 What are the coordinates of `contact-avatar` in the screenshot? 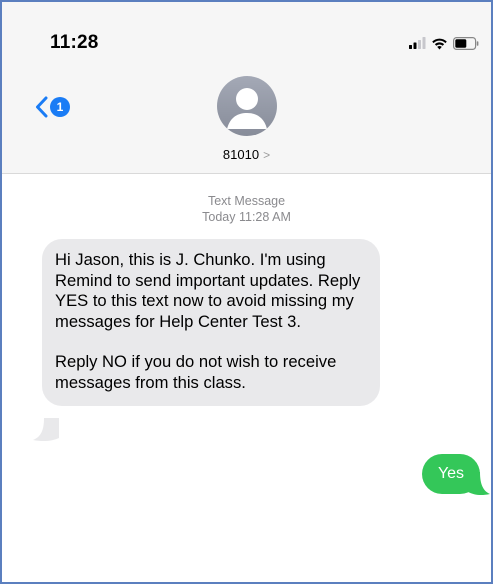 It's located at (246, 106).